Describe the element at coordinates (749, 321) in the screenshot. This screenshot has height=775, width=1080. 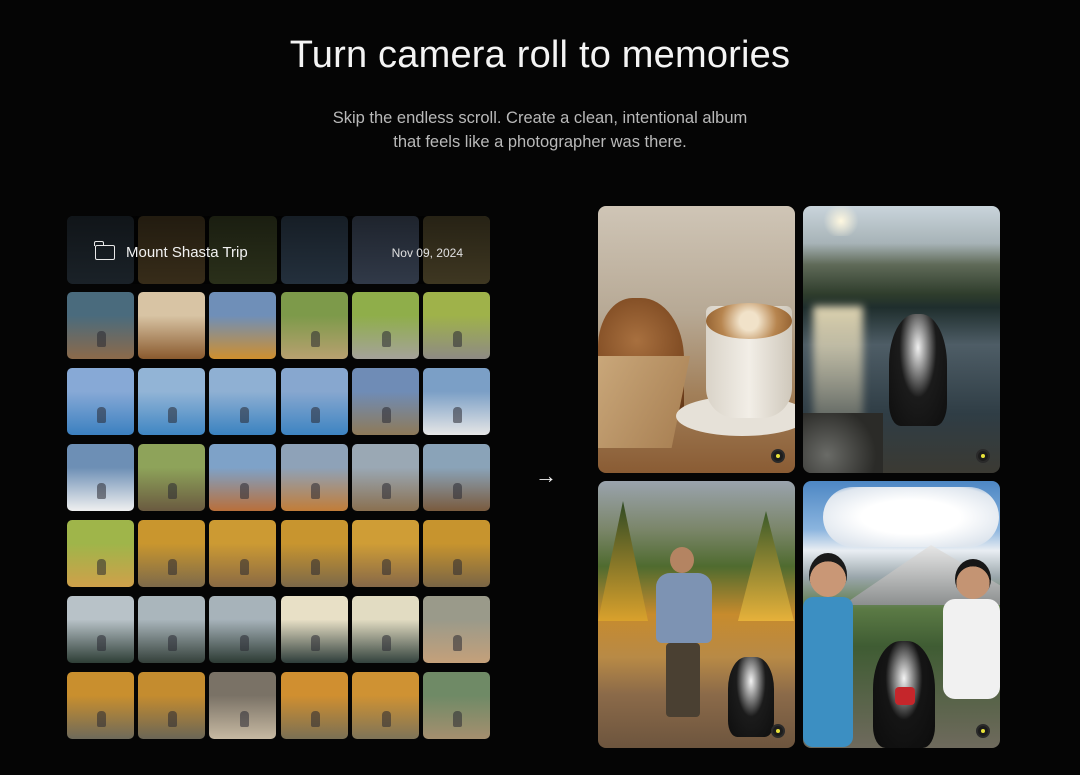
I see `latte-art` at that location.